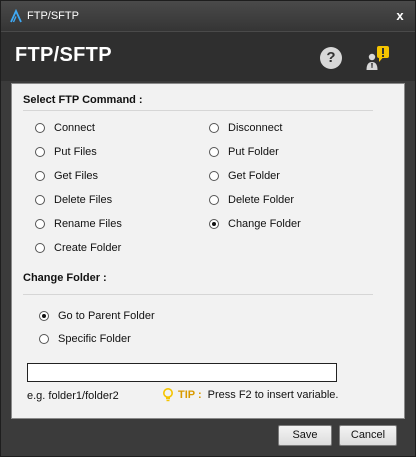 This screenshot has height=457, width=416. I want to click on dialog-header: FTP/SFTP, so click(208, 56).